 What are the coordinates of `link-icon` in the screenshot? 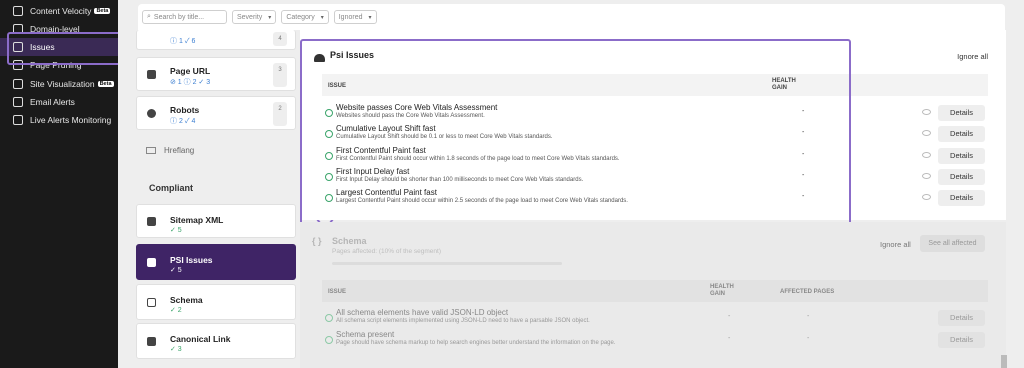 It's located at (151, 341).